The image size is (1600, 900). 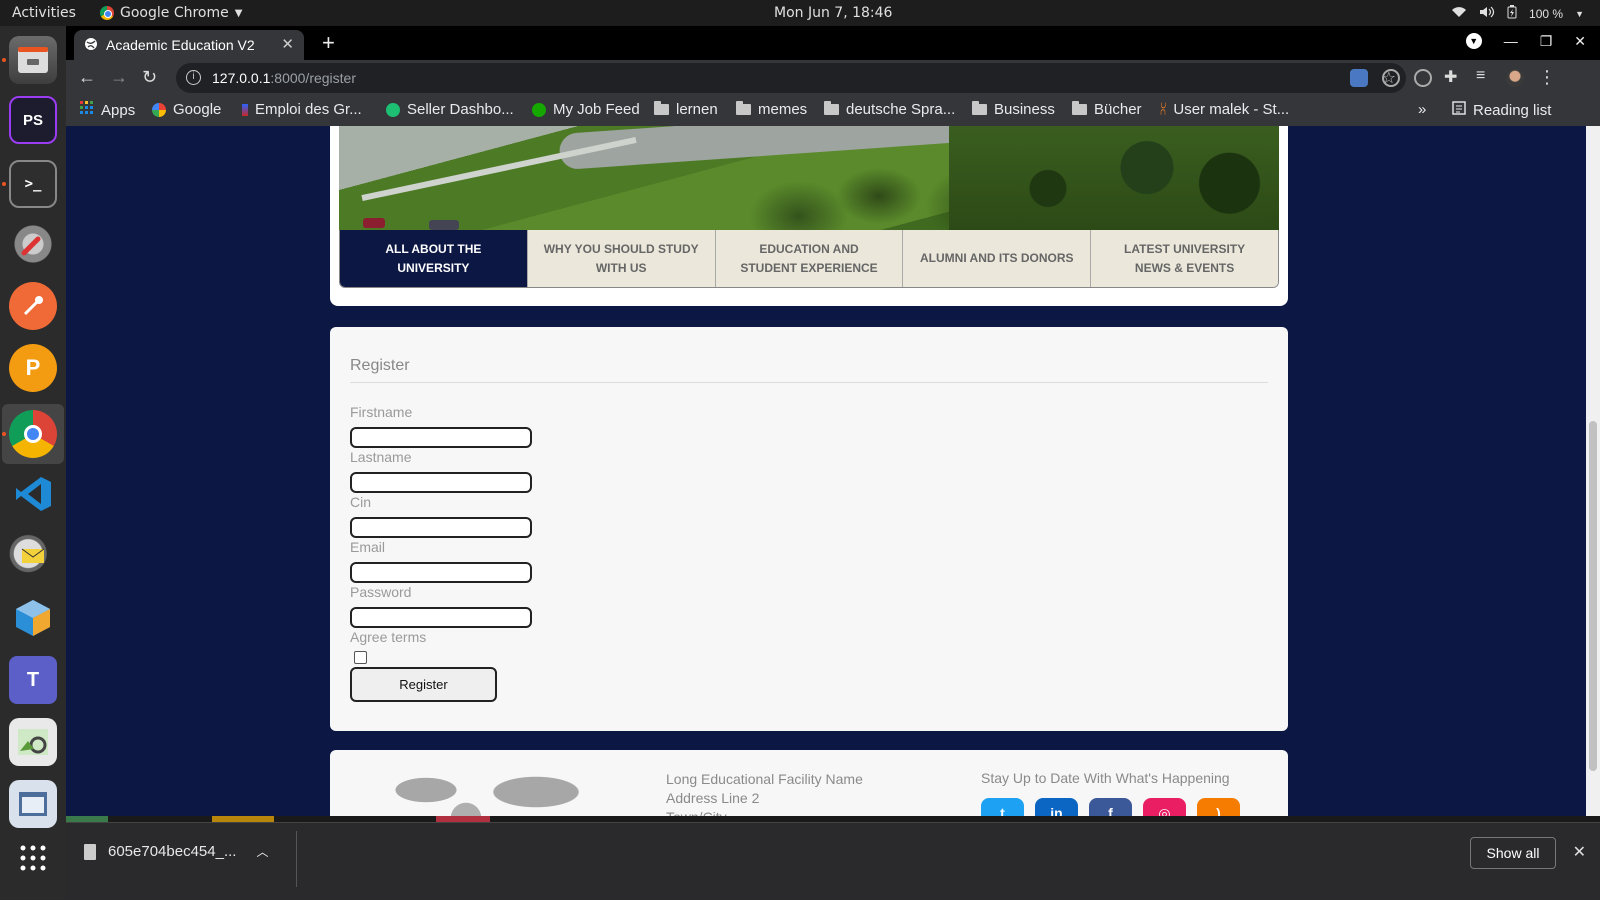 I want to click on media-control-icon: ≡, so click(x=1480, y=76).